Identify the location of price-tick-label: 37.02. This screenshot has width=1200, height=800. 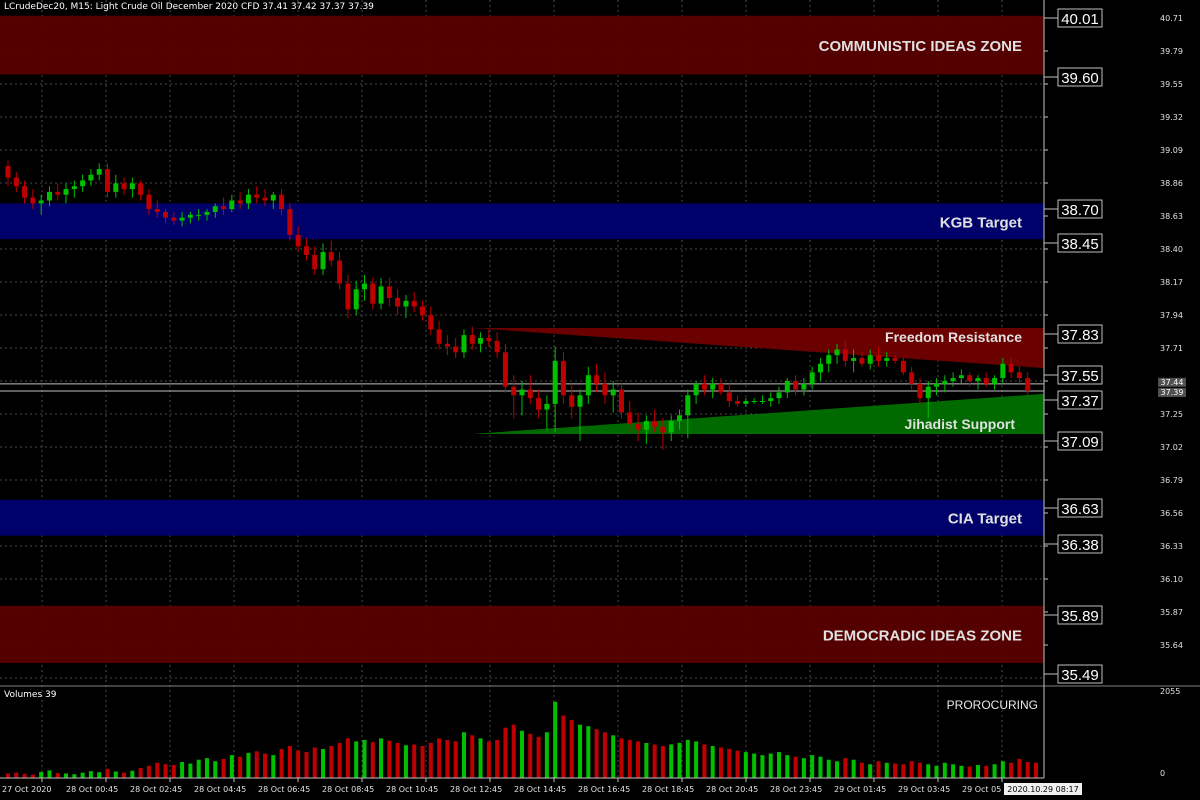
(1171, 447).